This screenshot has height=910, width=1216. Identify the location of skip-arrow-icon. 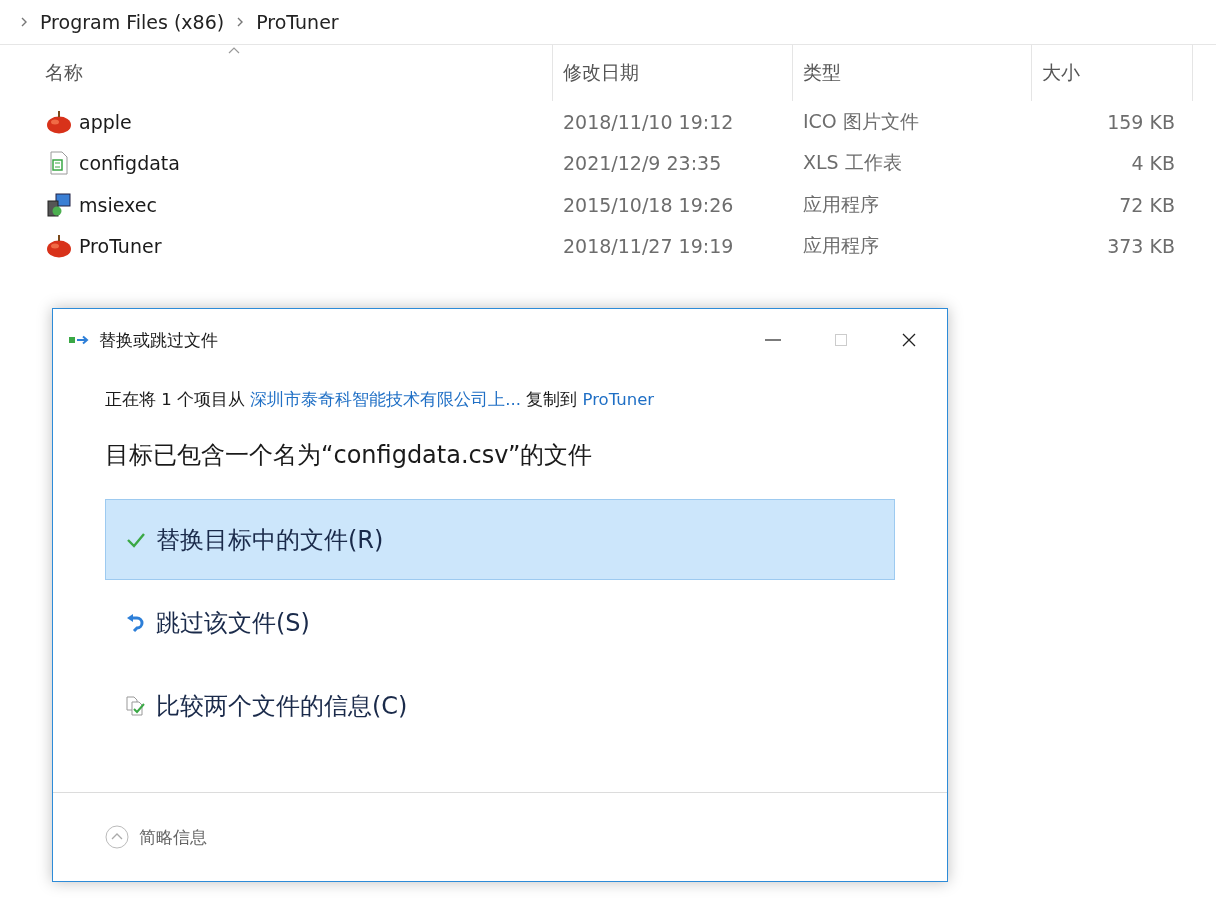
(136, 622).